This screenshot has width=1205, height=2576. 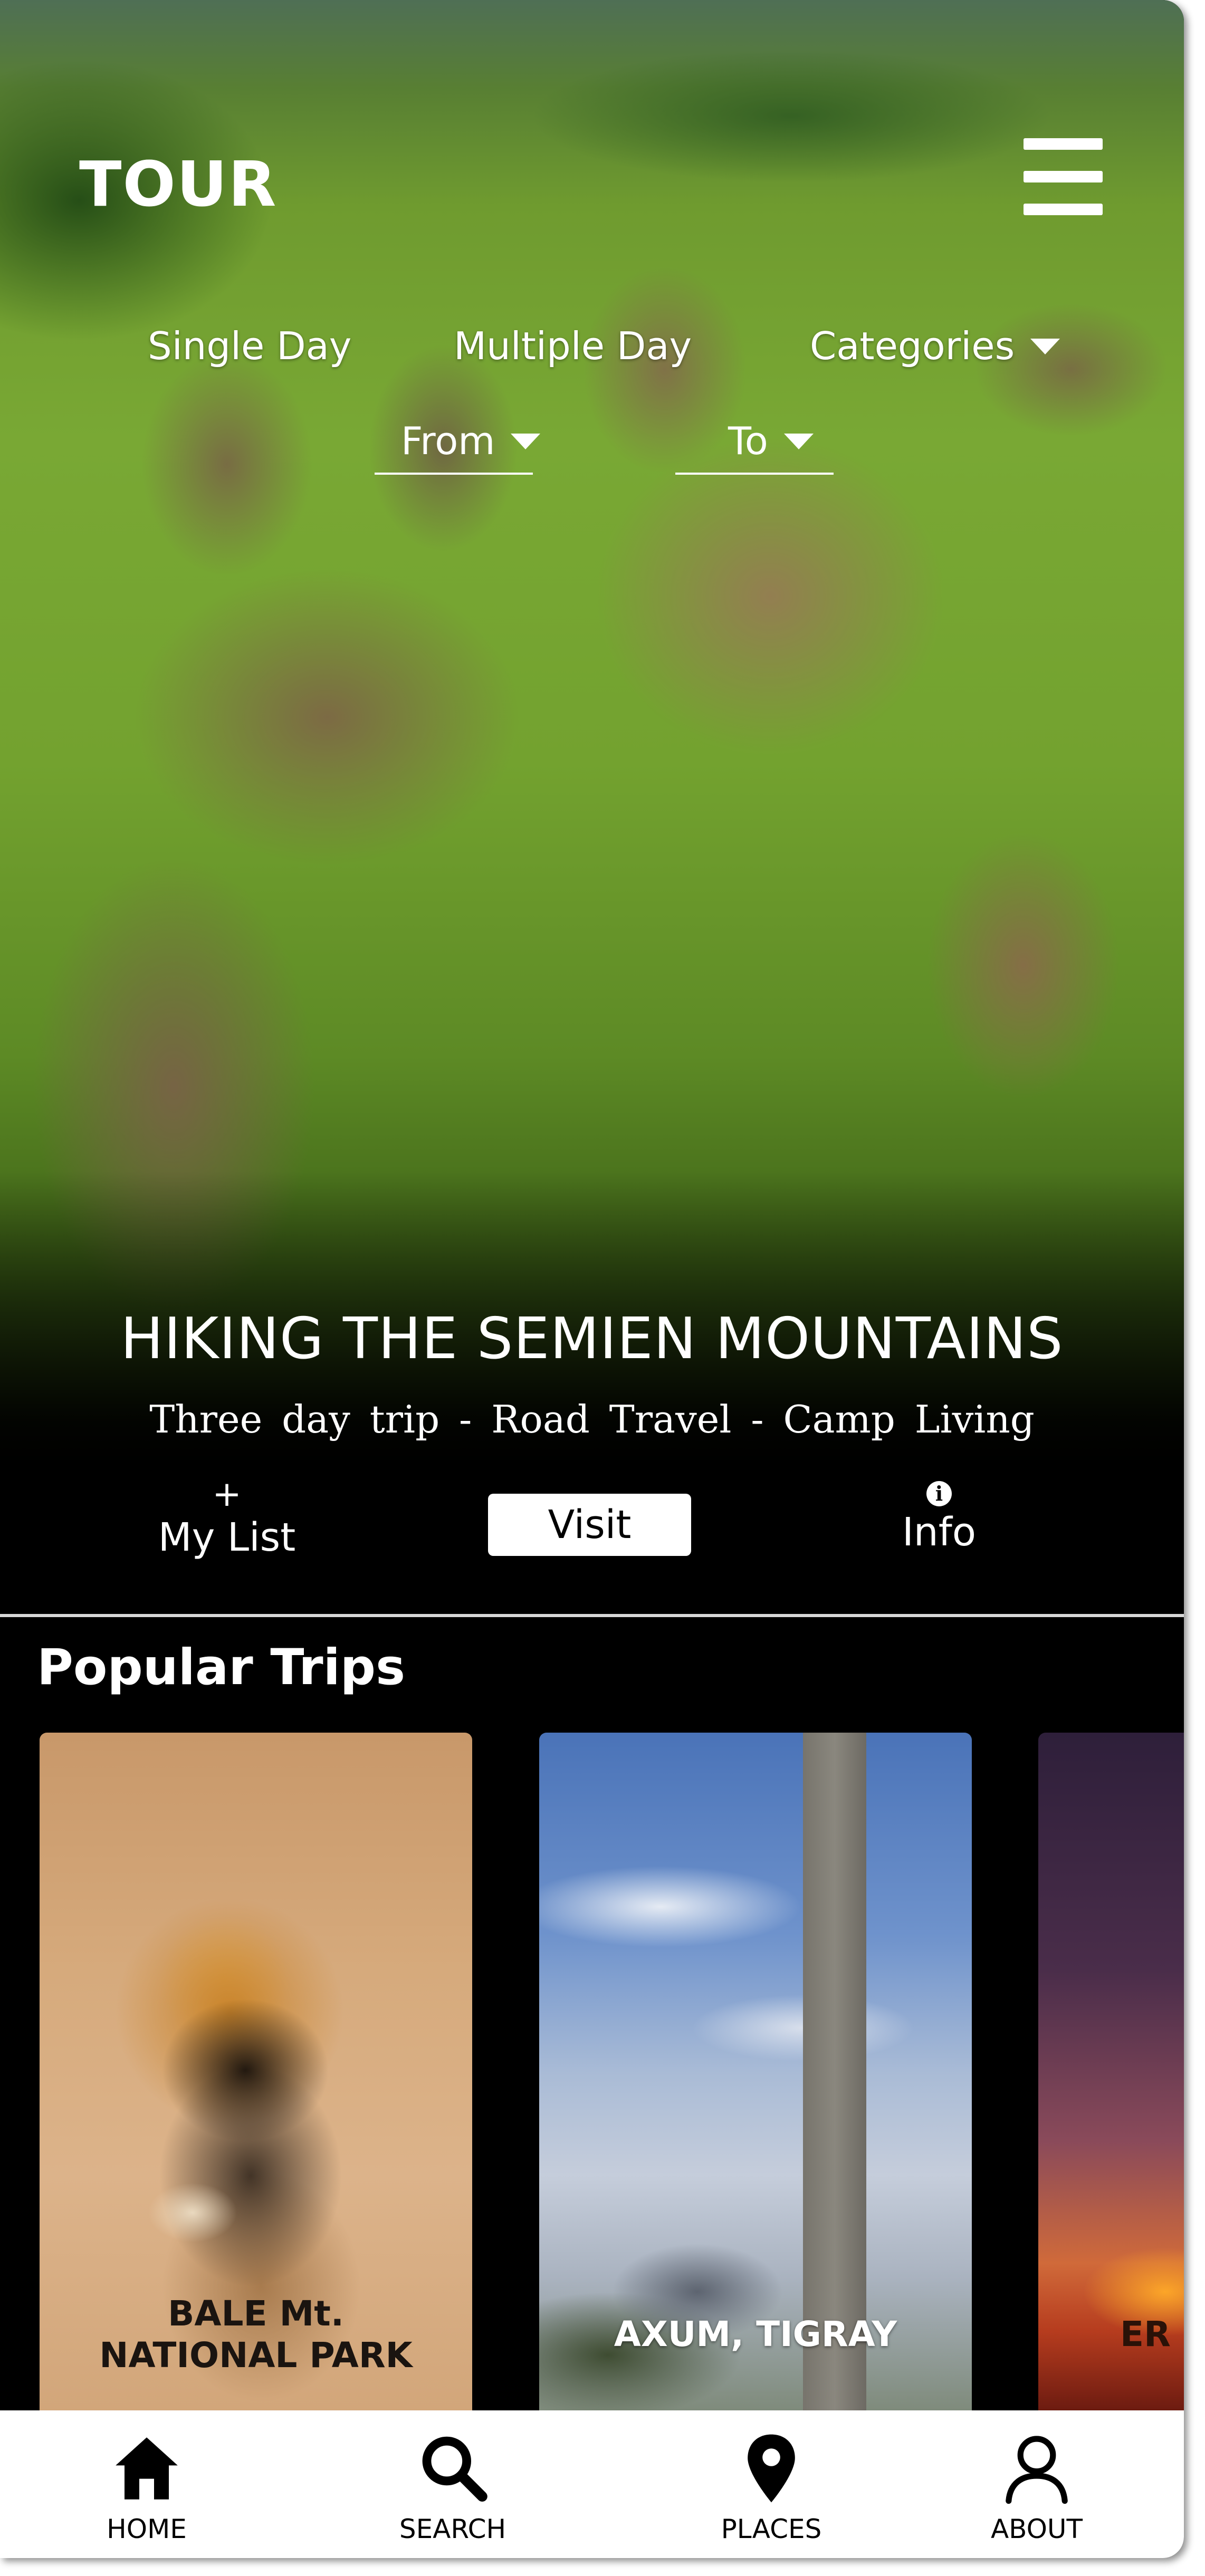 I want to click on info-label: Info, so click(x=939, y=1532).